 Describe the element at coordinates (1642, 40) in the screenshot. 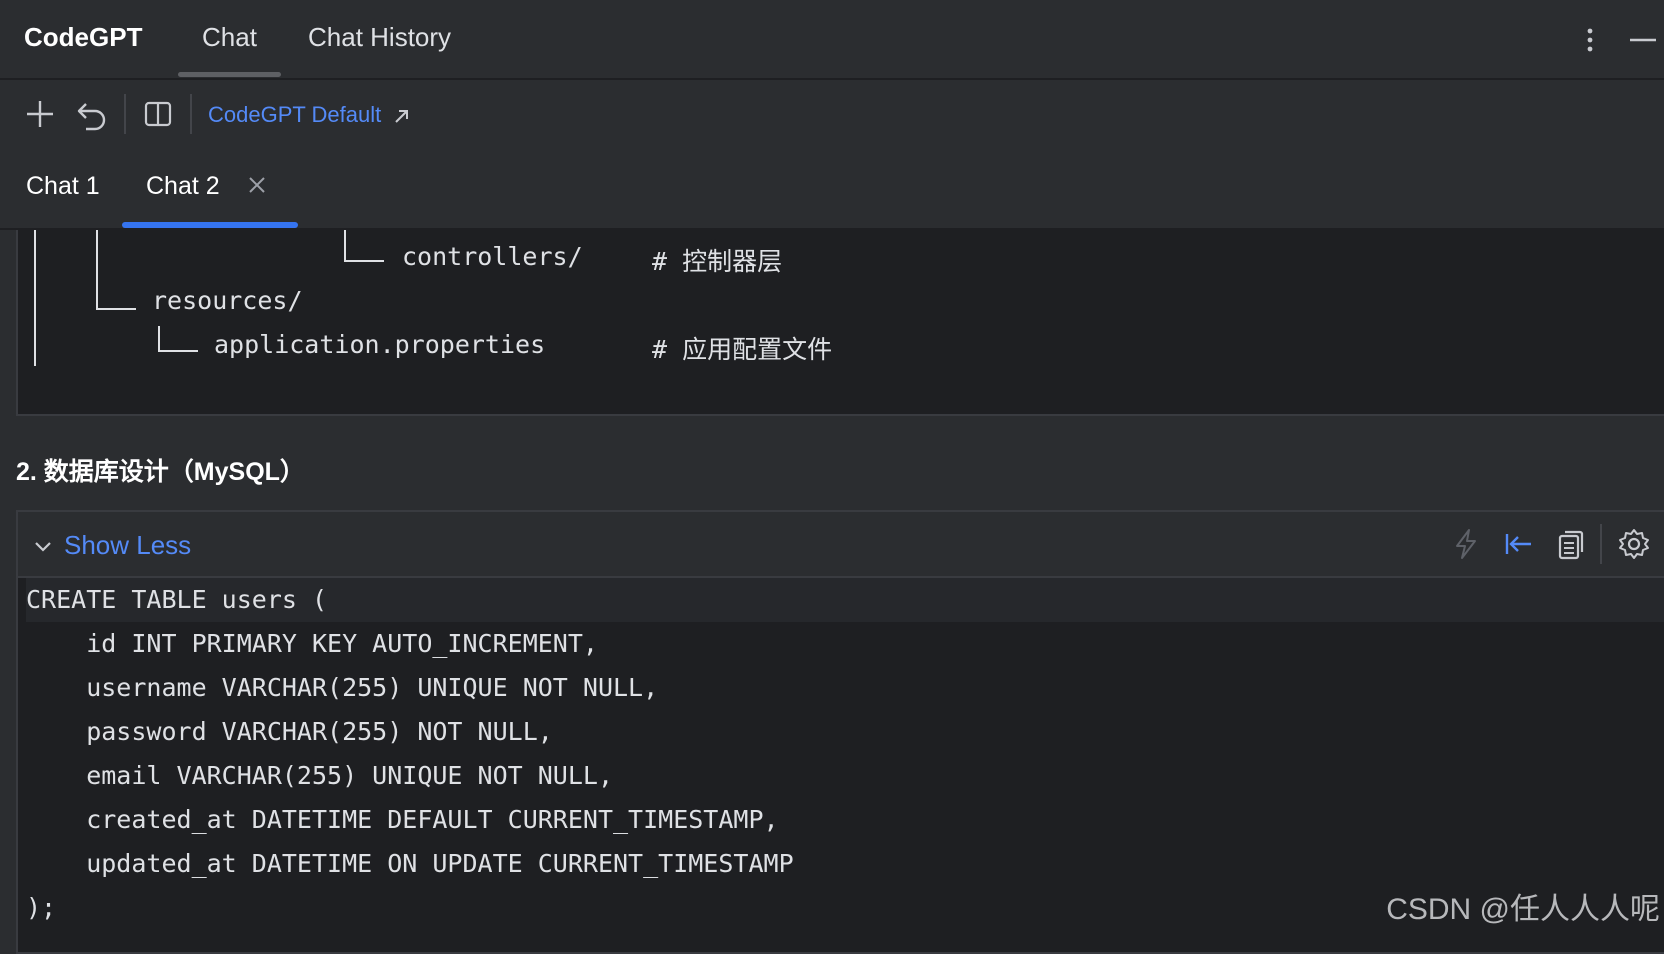

I see `minimize-icon` at that location.